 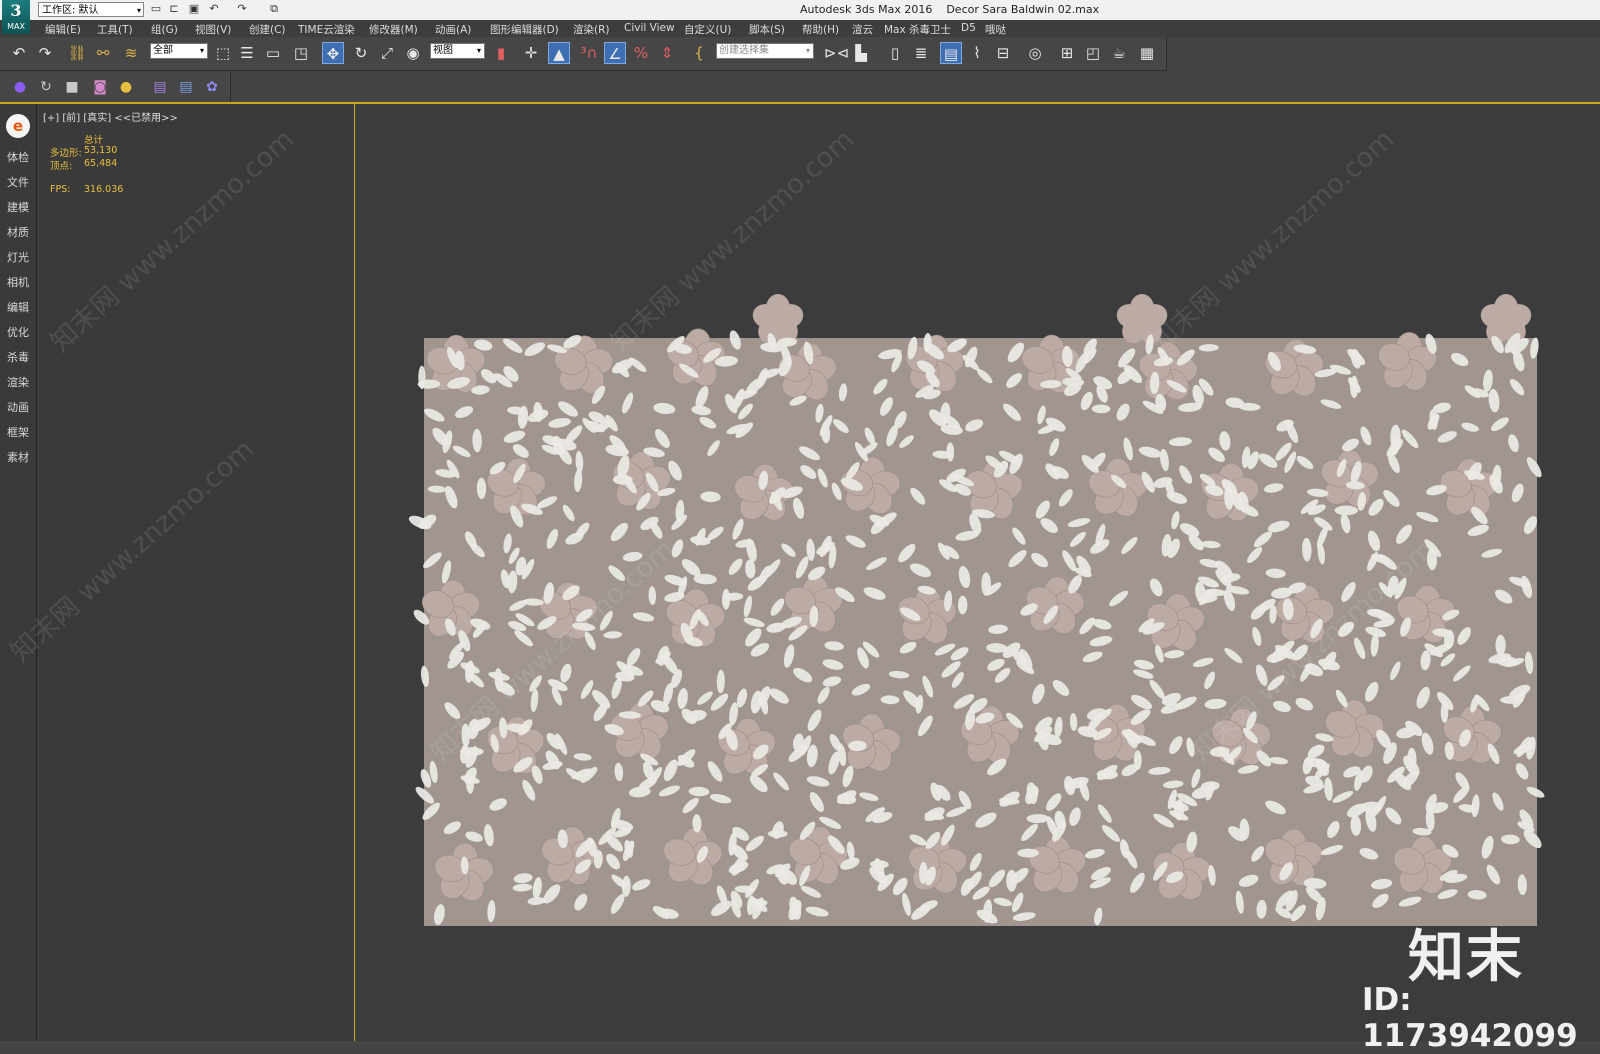 I want to click on select-by-name-icon: ☰, so click(x=247, y=53).